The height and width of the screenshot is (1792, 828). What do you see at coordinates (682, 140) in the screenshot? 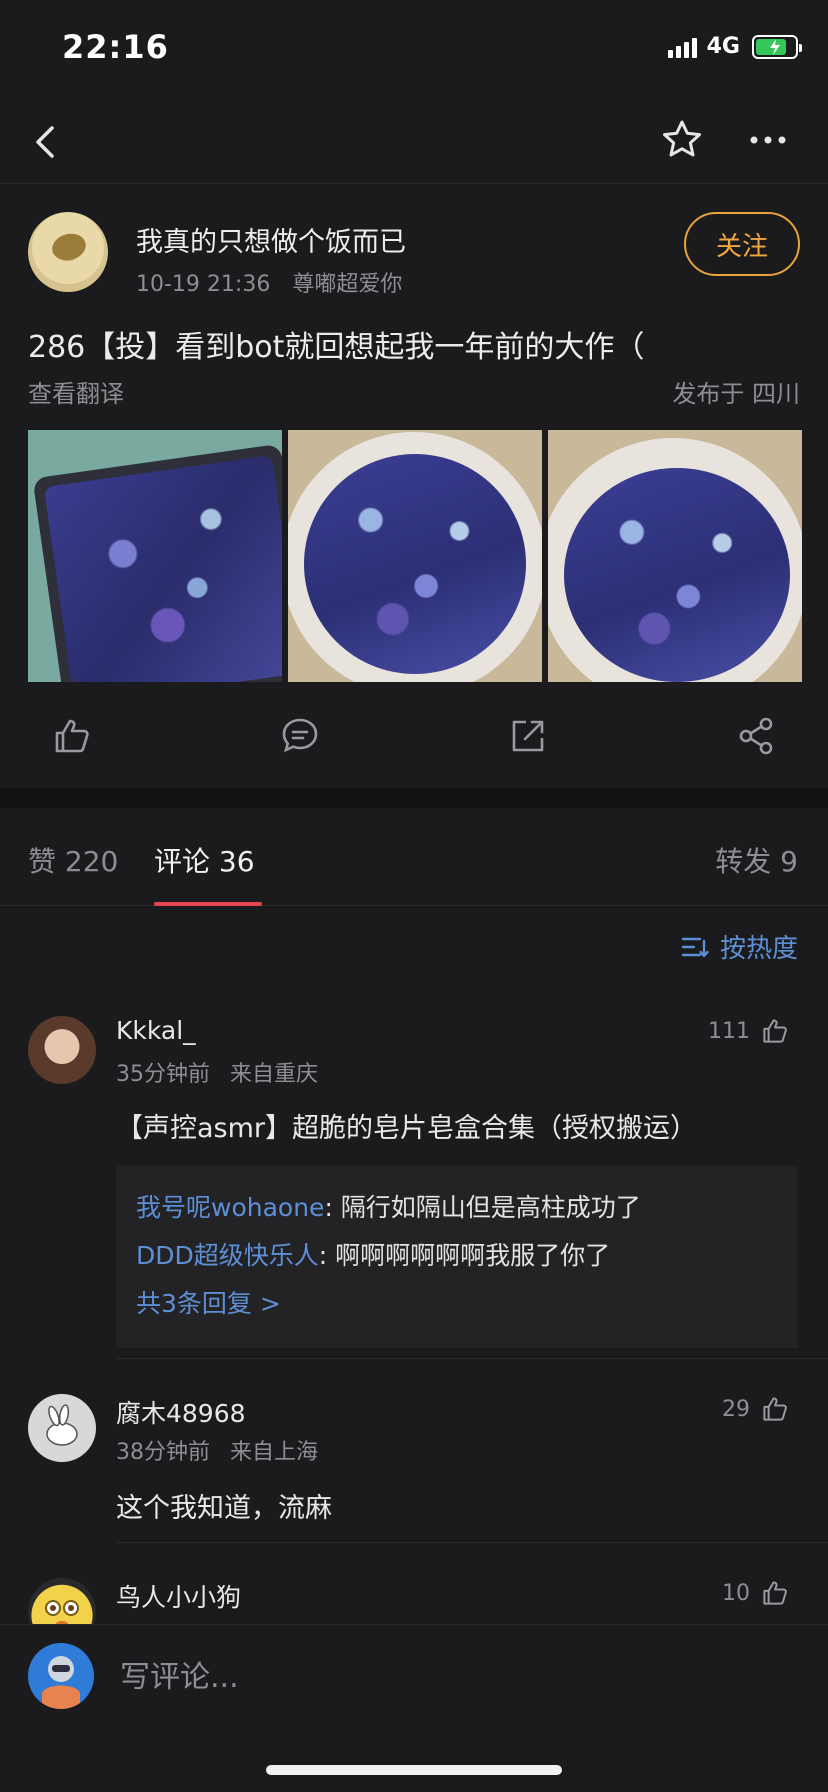
I see `star-icon` at bounding box center [682, 140].